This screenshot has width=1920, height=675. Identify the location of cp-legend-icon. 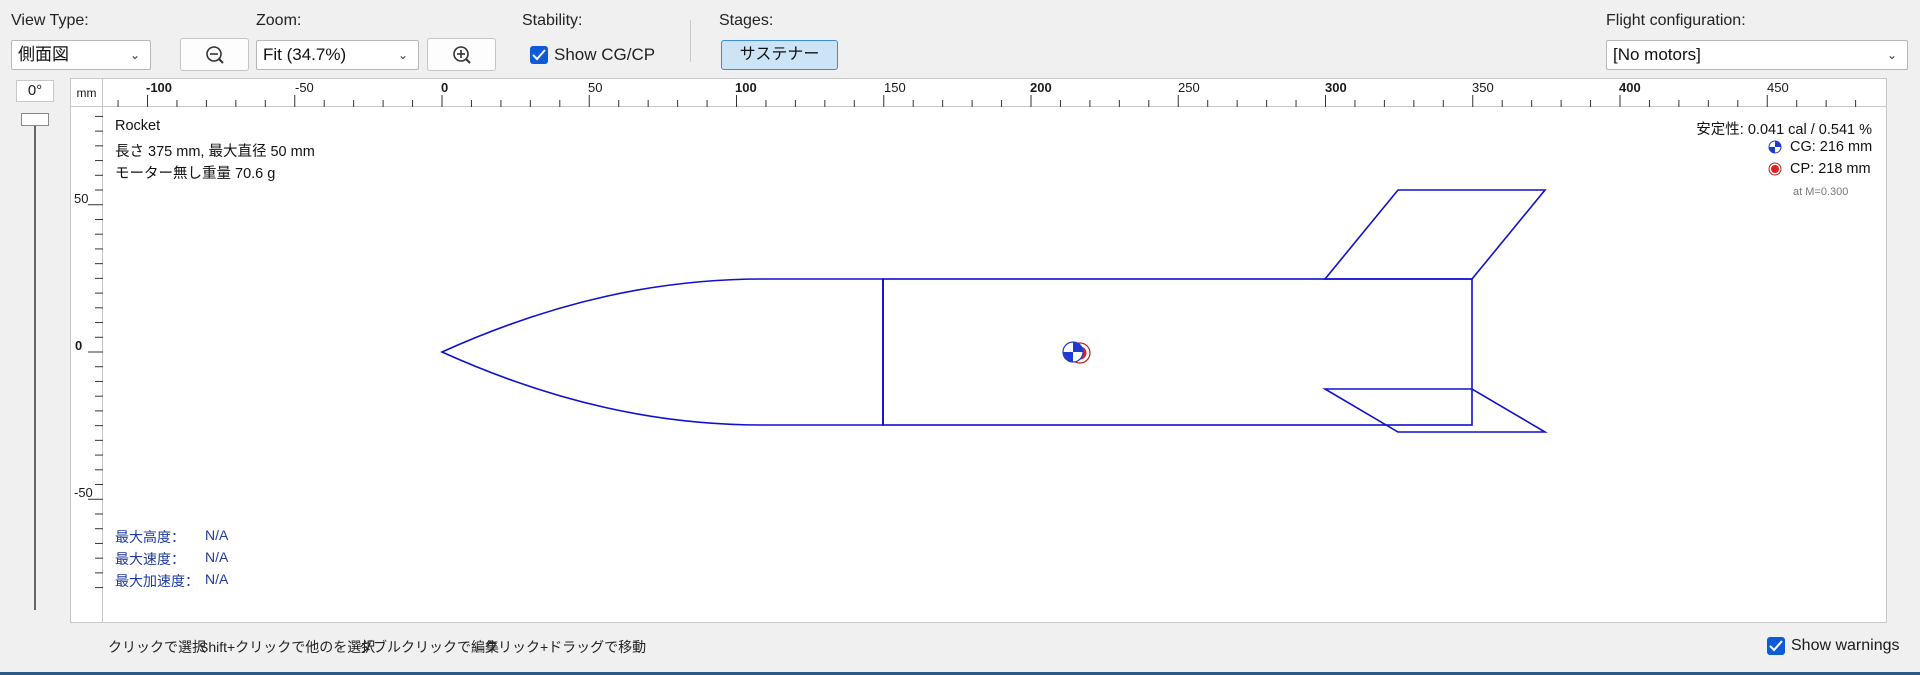
(1775, 169).